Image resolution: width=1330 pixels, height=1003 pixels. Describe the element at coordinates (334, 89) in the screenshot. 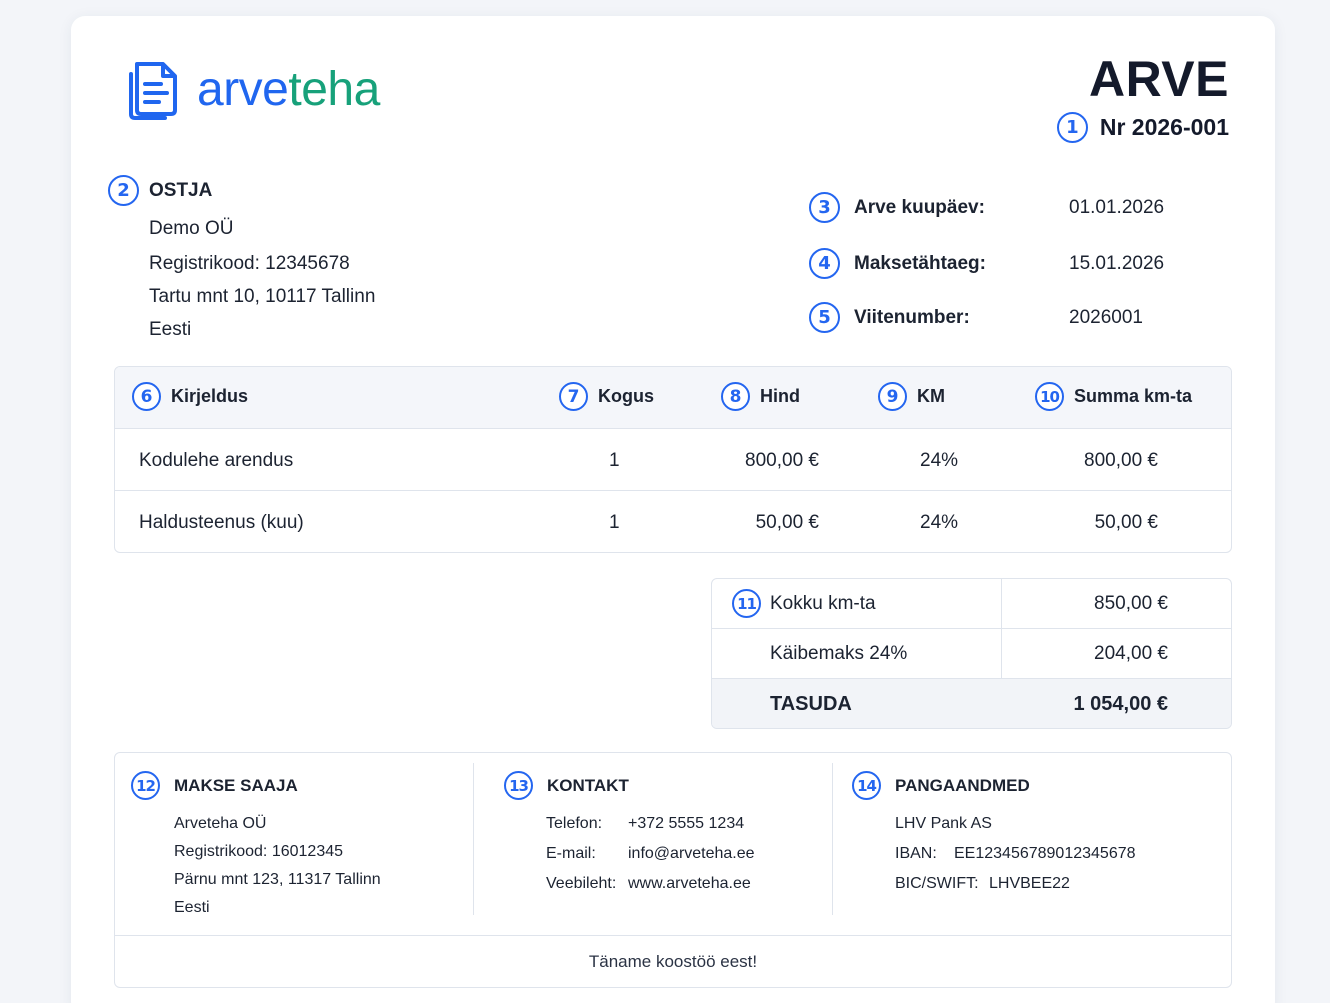

I see `brand-name-part2: teha` at that location.